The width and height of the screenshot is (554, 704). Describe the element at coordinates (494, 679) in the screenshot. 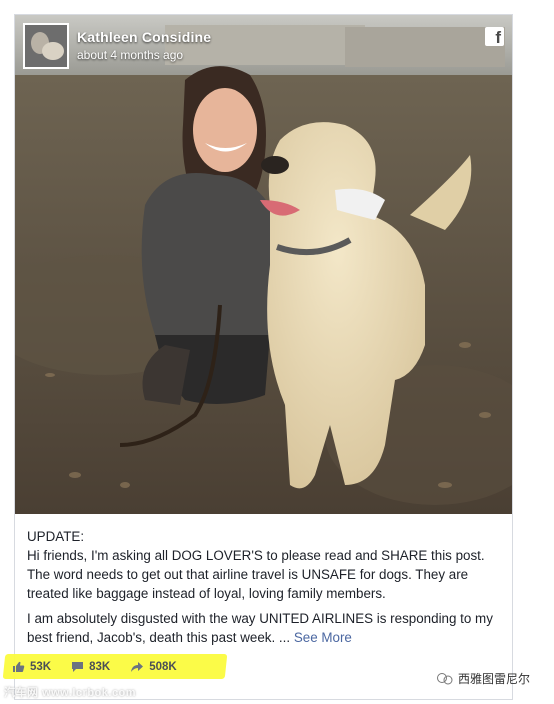

I see `watermark-right-text: 西雅图雷尼尔` at that location.